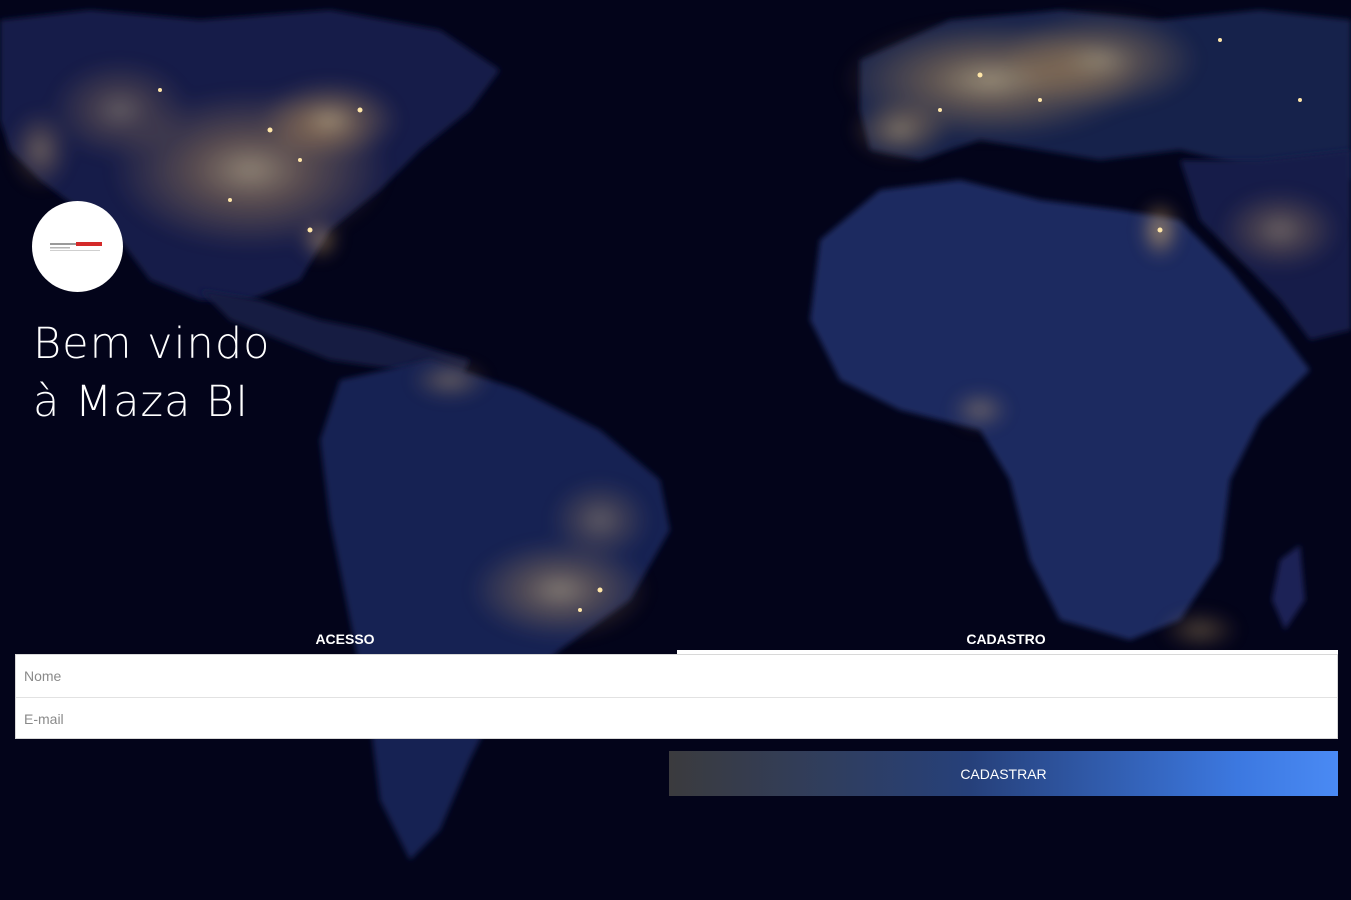 This screenshot has width=1351, height=900. I want to click on cadastrar-button: CADASTRAR, so click(1003, 773).